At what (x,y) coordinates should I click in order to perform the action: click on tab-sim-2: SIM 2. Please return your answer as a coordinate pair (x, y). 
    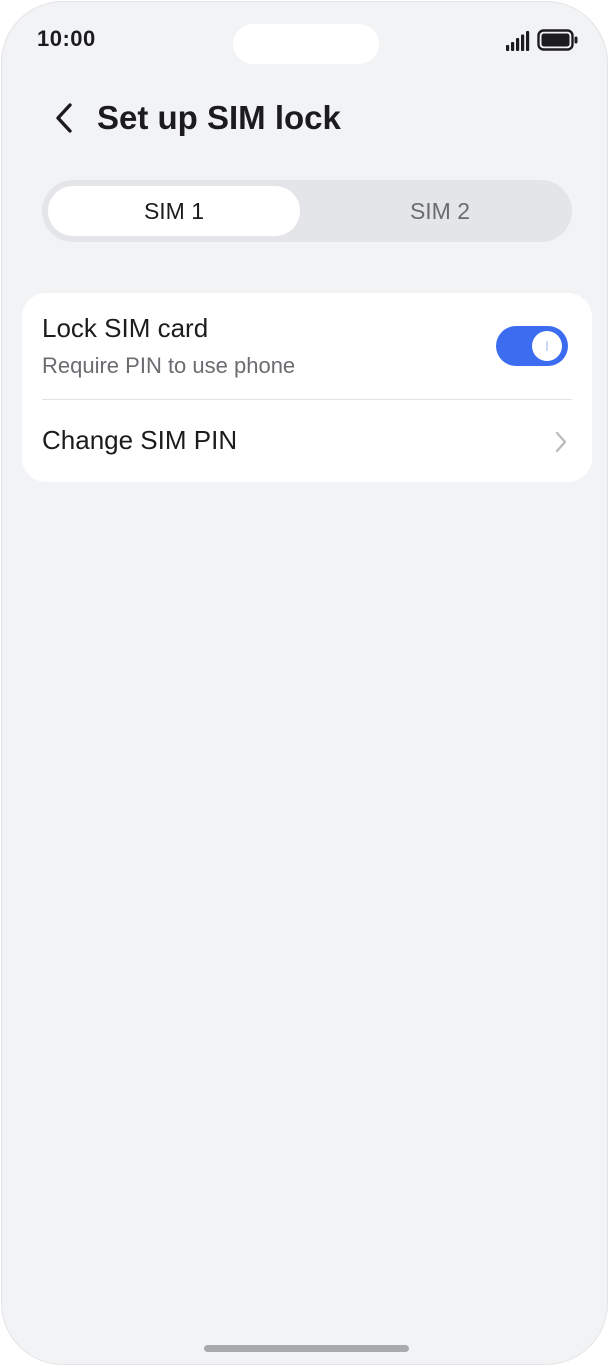
    Looking at the image, I should click on (440, 211).